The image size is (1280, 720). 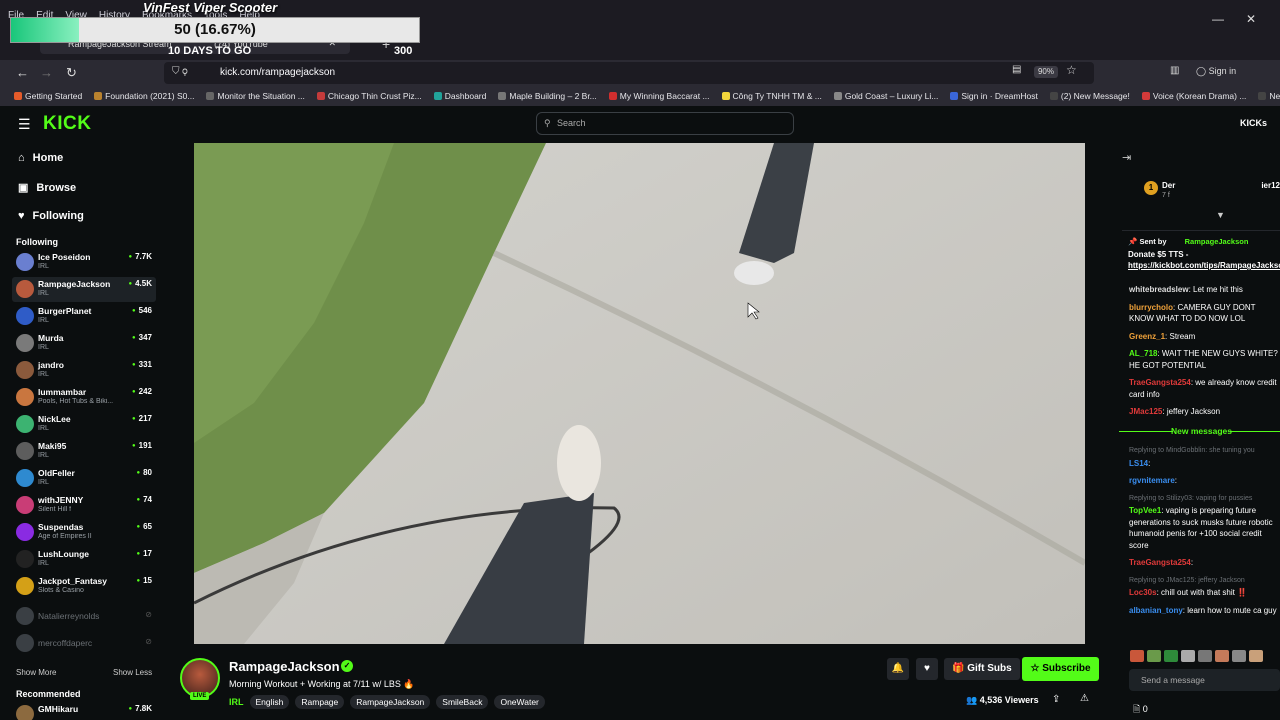 What do you see at coordinates (84, 397) in the screenshot?
I see `sidebar-channel: lummambar Pools, Hot Tubs & Biki... 242` at bounding box center [84, 397].